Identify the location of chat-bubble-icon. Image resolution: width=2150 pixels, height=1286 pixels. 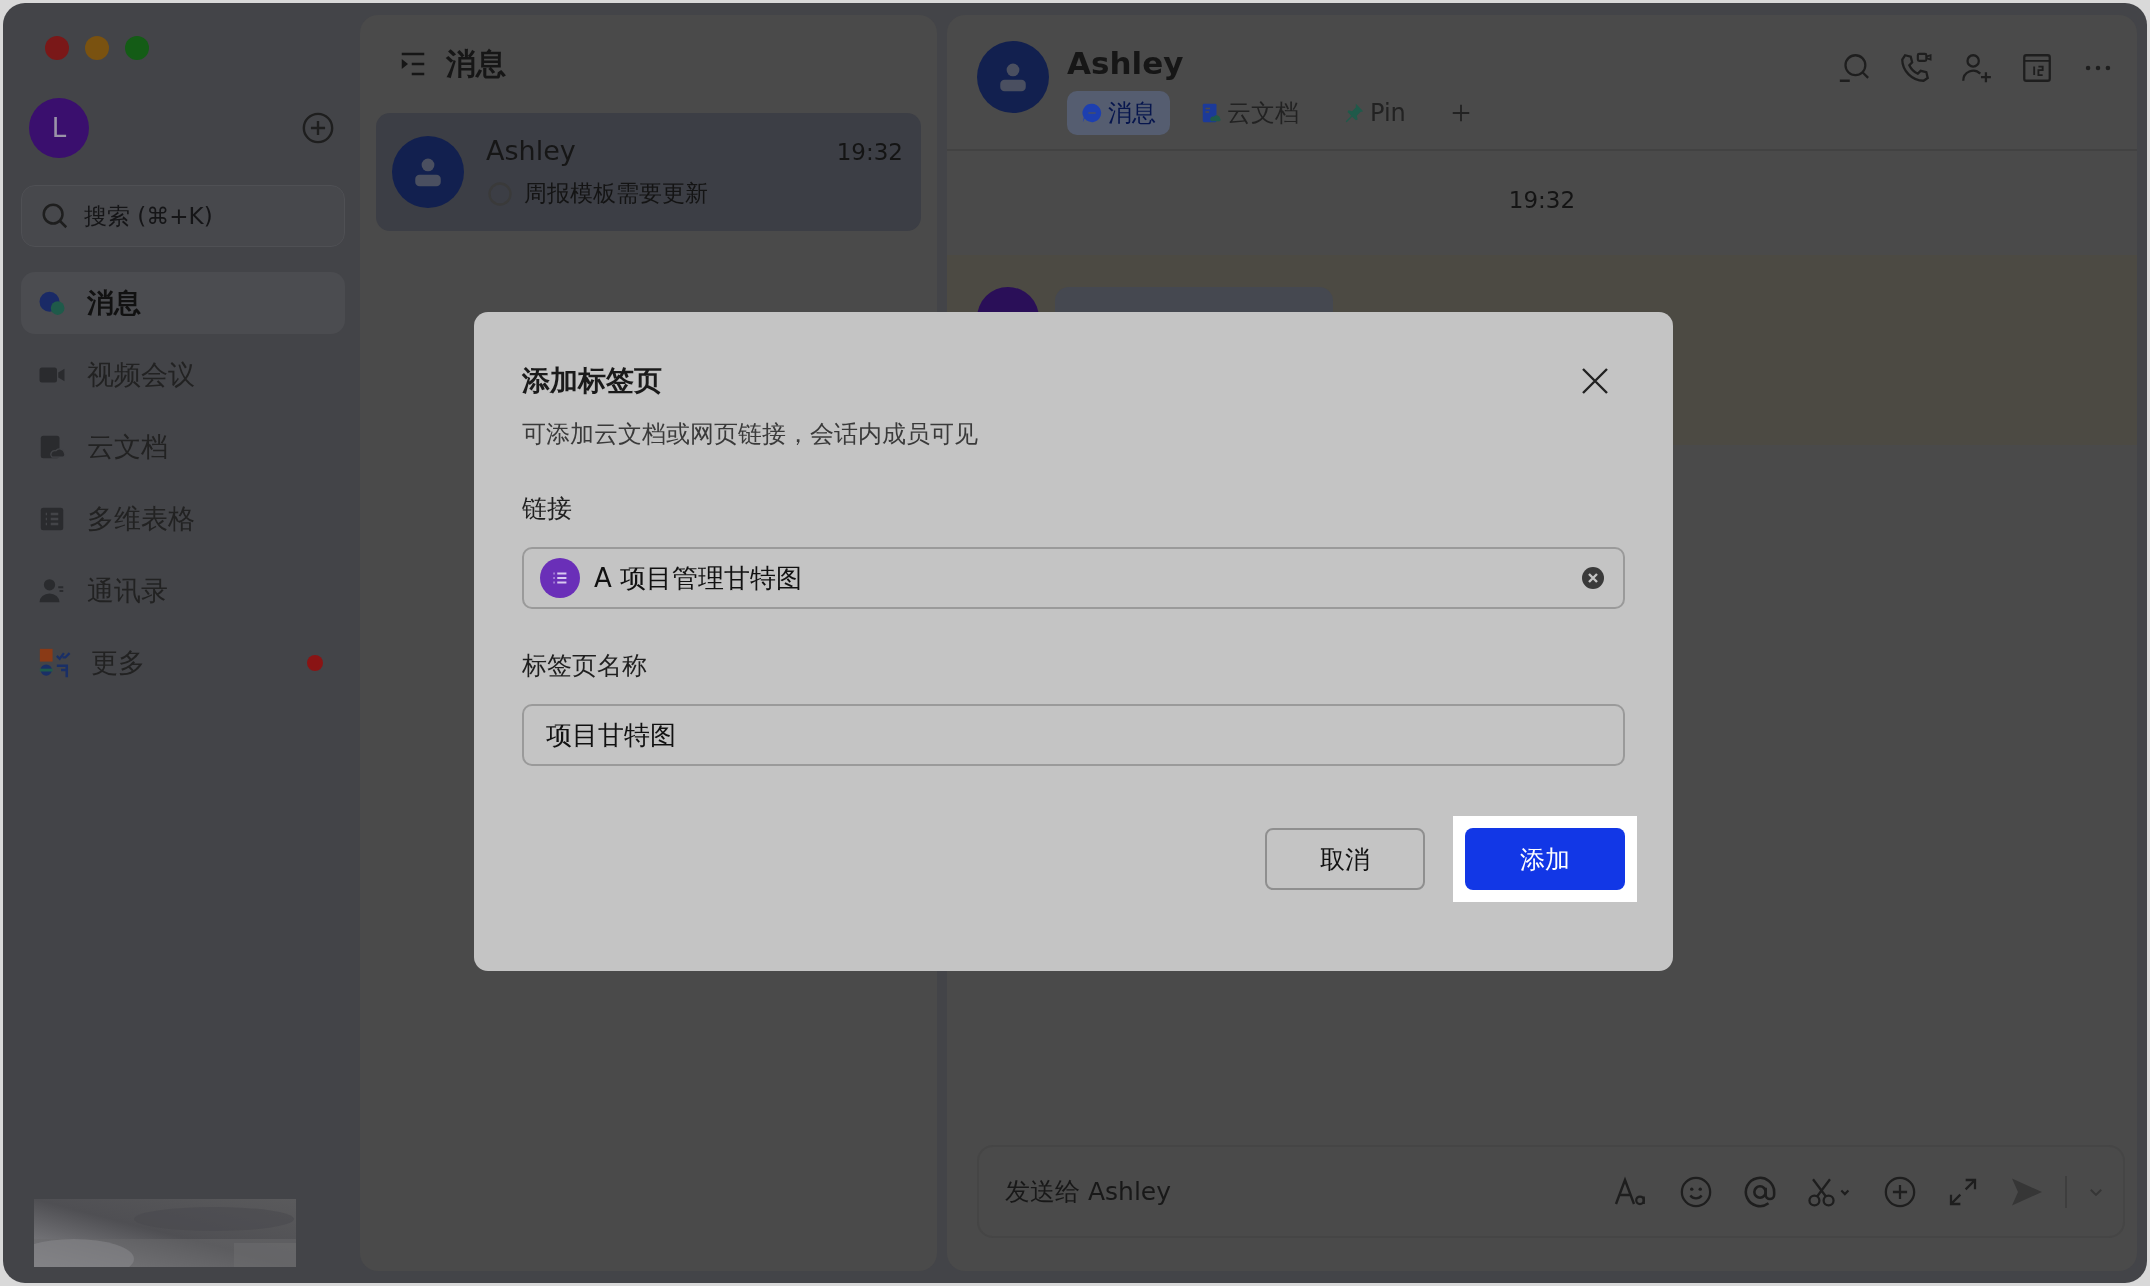
(1092, 113).